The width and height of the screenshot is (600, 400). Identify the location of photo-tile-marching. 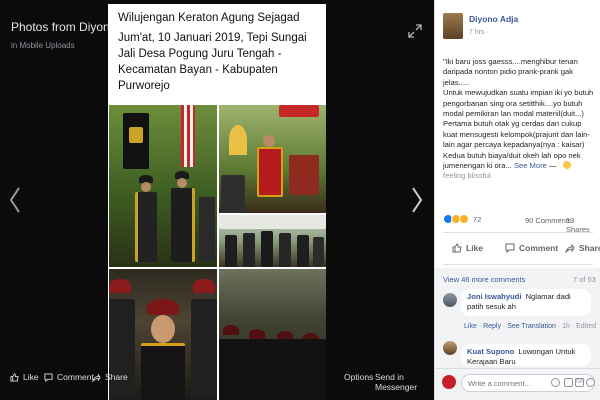
(272, 241).